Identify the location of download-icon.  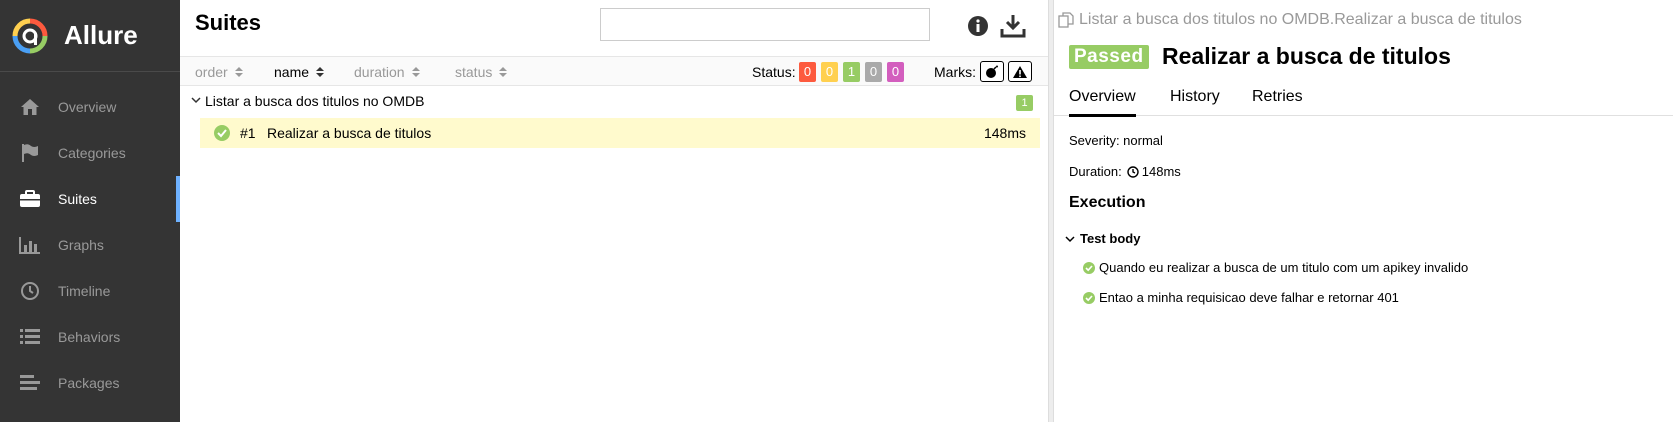
(1013, 26).